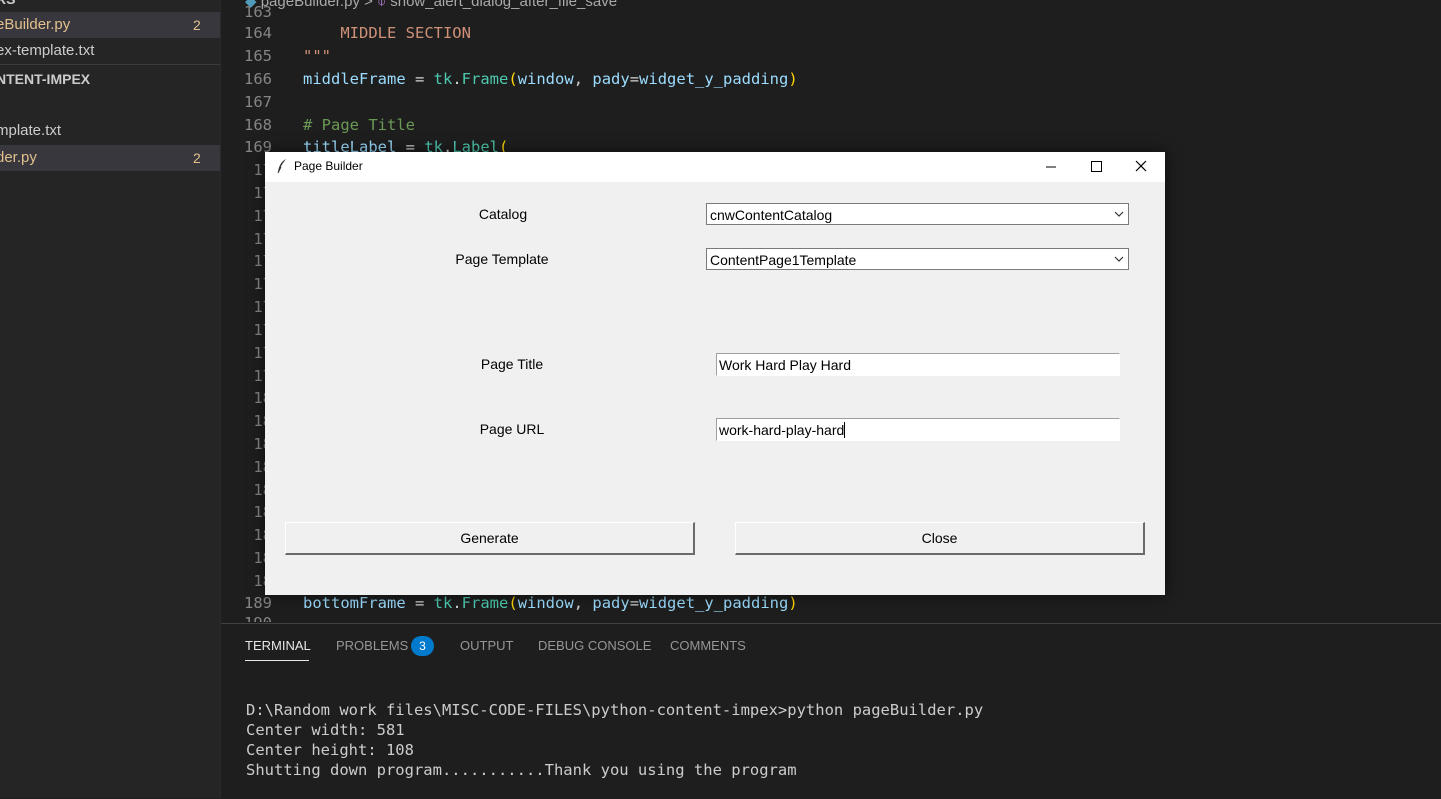  Describe the element at coordinates (110, 25) in the screenshot. I see `file-item-pagebuilder-open: eBuilder.py 2` at that location.